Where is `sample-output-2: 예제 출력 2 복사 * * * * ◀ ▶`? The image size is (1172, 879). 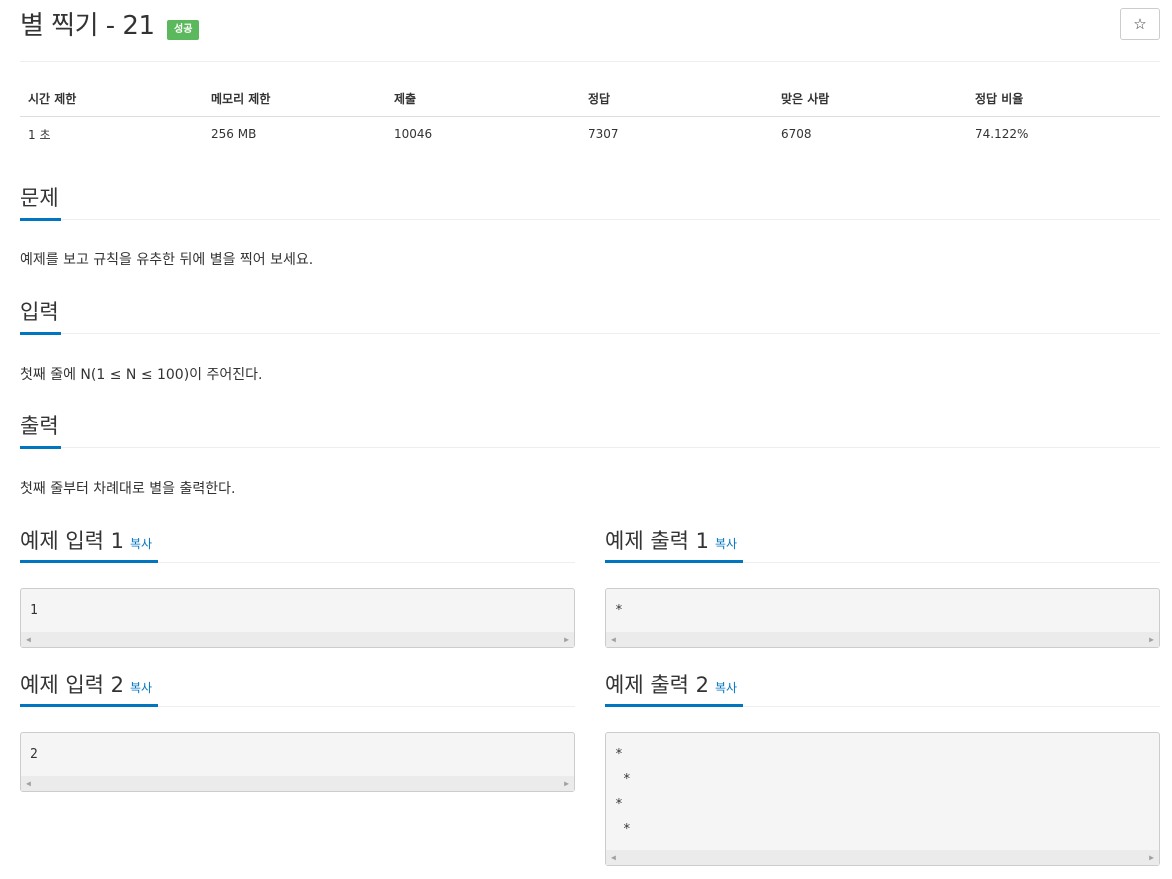 sample-output-2: 예제 출력 2 복사 * * * * ◀ ▶ is located at coordinates (882, 768).